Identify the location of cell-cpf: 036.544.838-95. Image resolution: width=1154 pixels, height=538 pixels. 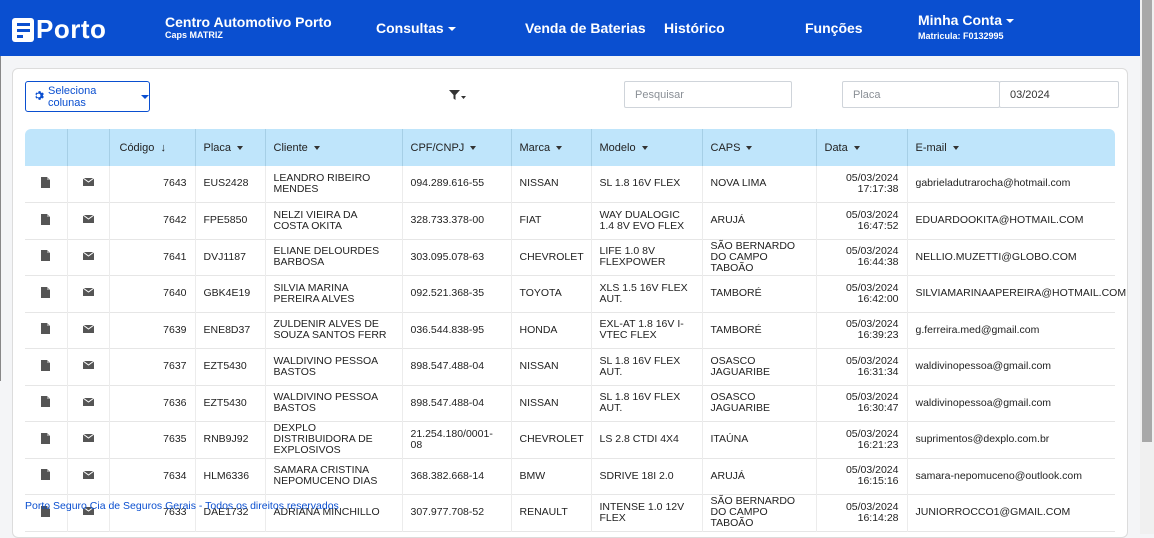
(457, 330).